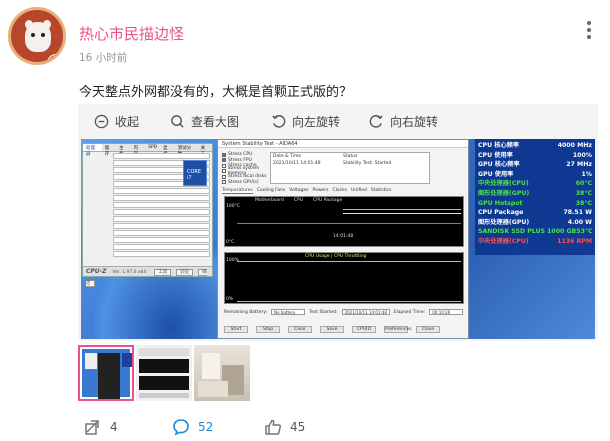 This screenshot has height=441, width=610. What do you see at coordinates (215, 122) in the screenshot?
I see `view-large-label: 查看大图` at bounding box center [215, 122].